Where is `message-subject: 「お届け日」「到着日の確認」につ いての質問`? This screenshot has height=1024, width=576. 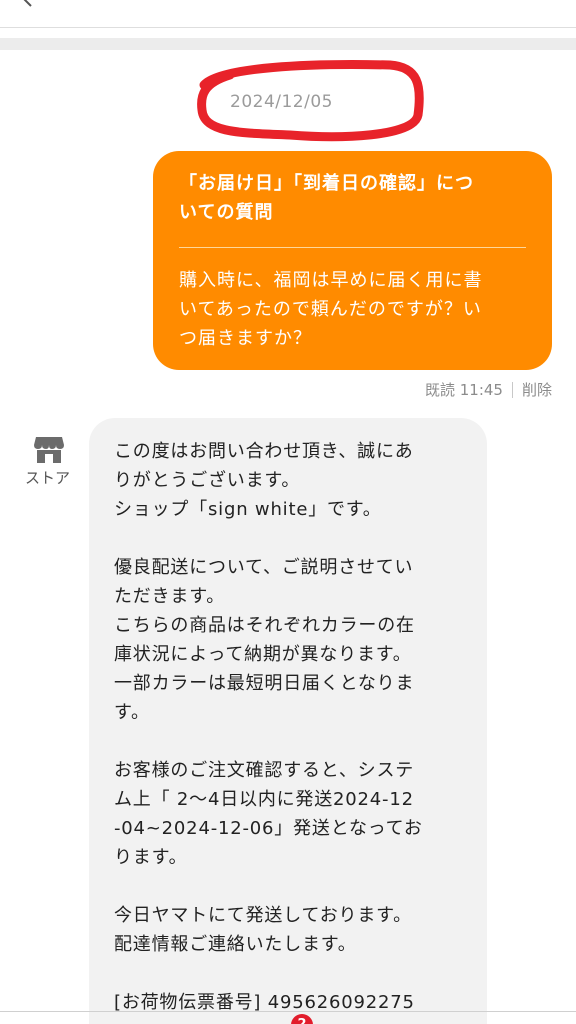
message-subject: 「お届け日」「到着日の確認」につ いての質問 is located at coordinates (352, 198).